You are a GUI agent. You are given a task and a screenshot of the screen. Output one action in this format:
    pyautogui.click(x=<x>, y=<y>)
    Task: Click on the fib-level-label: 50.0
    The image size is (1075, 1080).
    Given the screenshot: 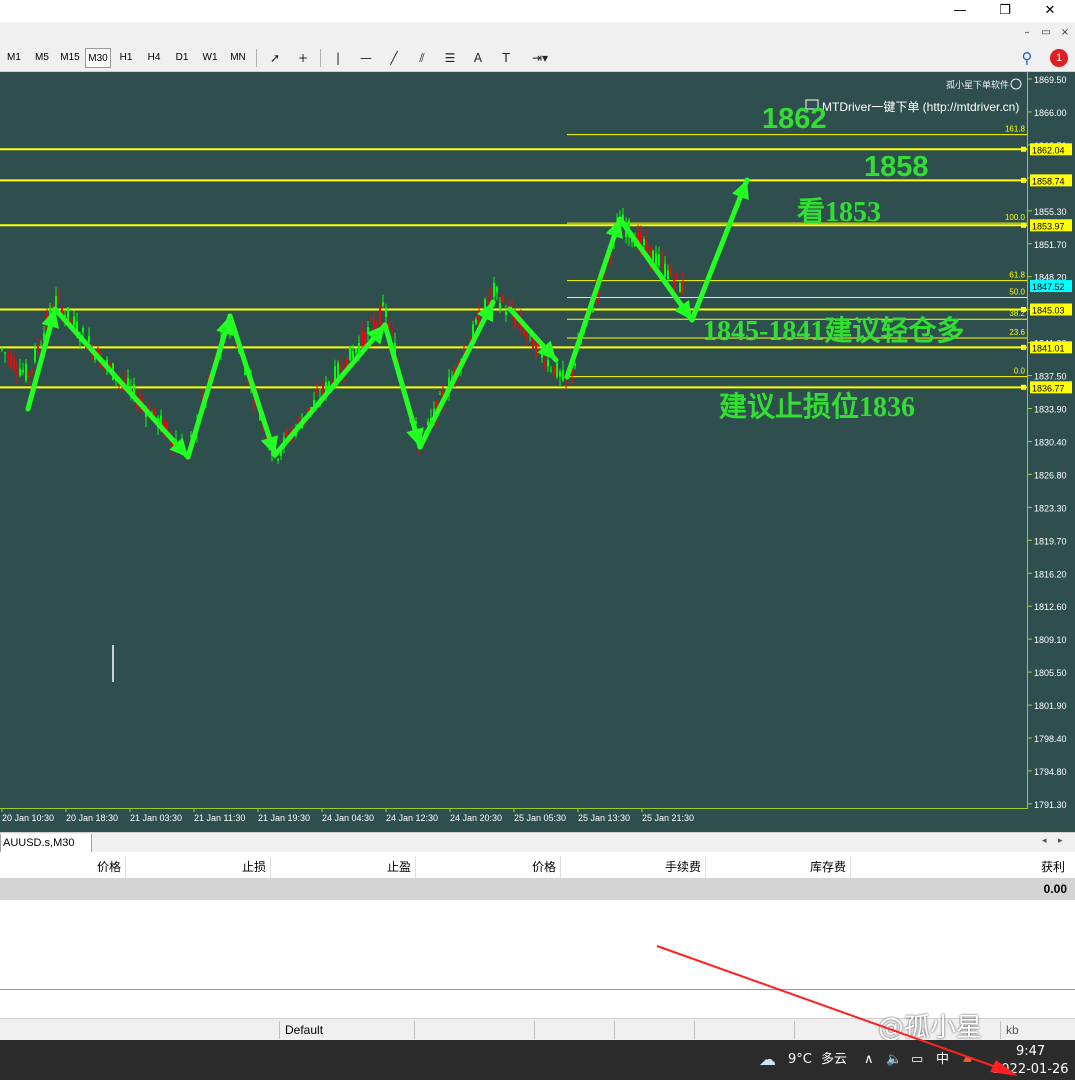 What is the action you would take?
    pyautogui.click(x=1017, y=292)
    